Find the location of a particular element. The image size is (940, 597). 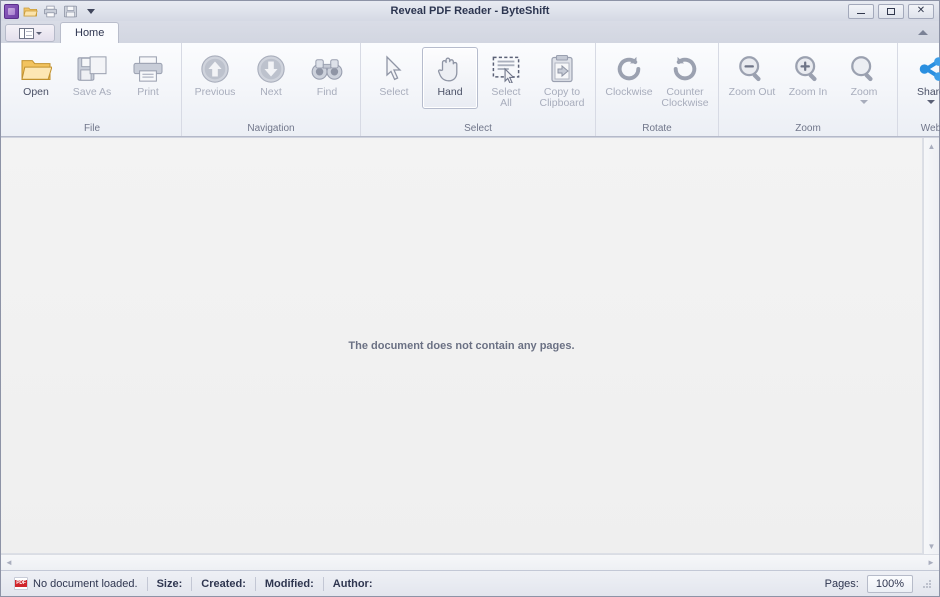

pages-label: Pages: is located at coordinates (841, 583).